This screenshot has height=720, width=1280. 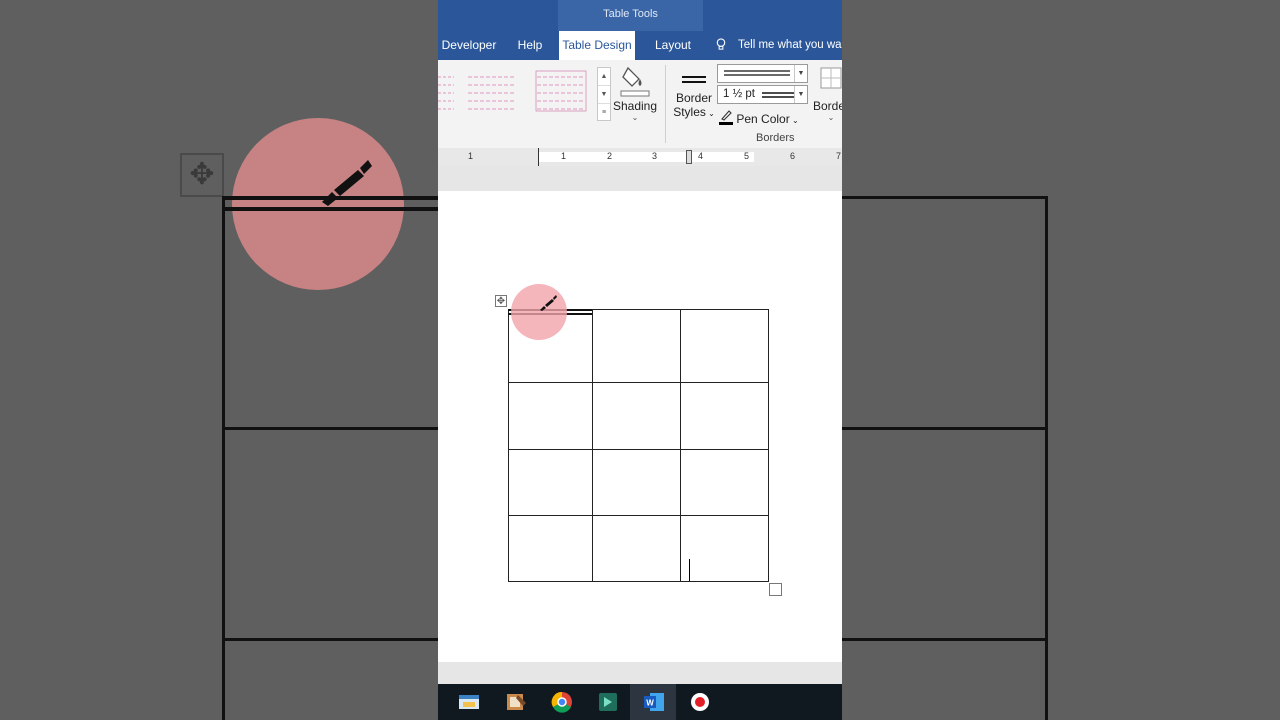 What do you see at coordinates (539, 312) in the screenshot?
I see `click-highlight` at bounding box center [539, 312].